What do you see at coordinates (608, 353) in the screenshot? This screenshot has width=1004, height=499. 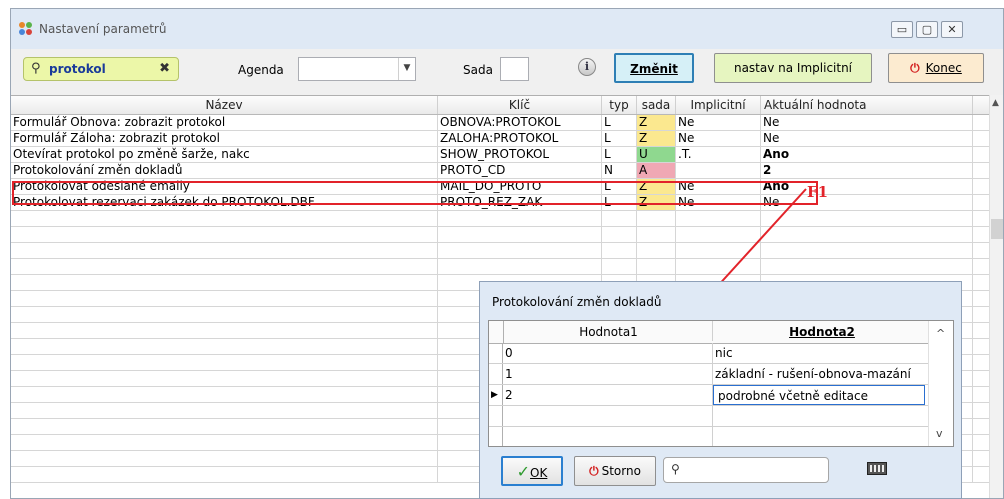 I see `cell-value1: 0` at bounding box center [608, 353].